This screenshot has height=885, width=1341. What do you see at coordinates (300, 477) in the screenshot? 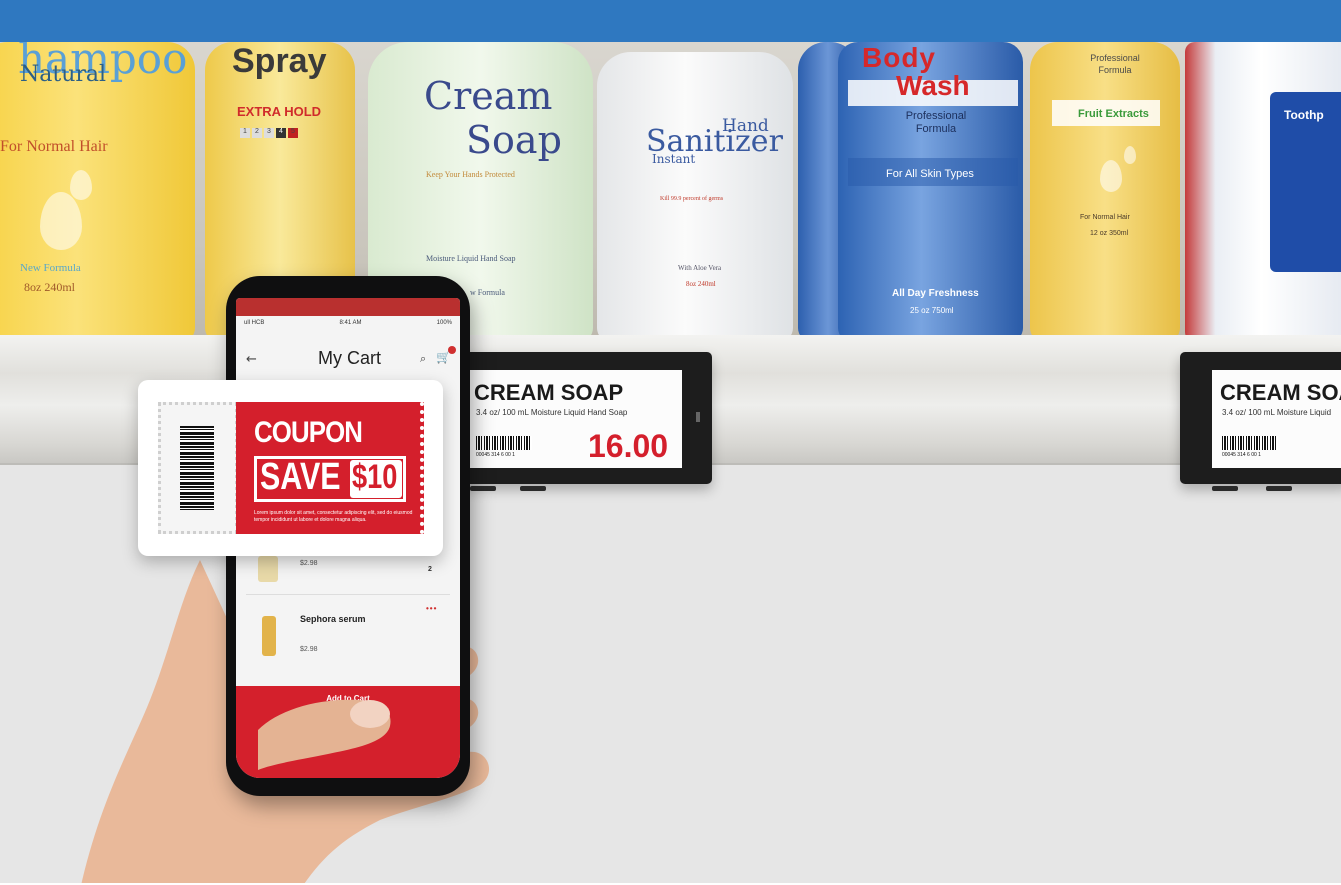
I see `save-word: SAVE` at bounding box center [300, 477].